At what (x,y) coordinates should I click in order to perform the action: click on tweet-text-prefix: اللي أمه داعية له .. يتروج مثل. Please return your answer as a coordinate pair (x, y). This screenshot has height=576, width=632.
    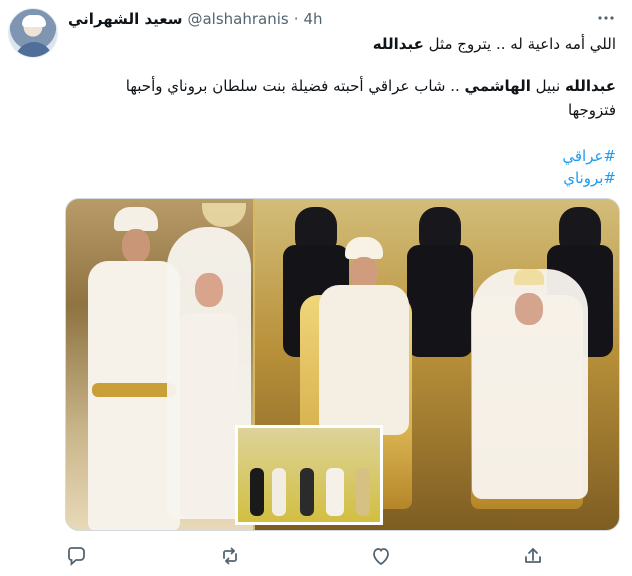
    Looking at the image, I should click on (519, 44).